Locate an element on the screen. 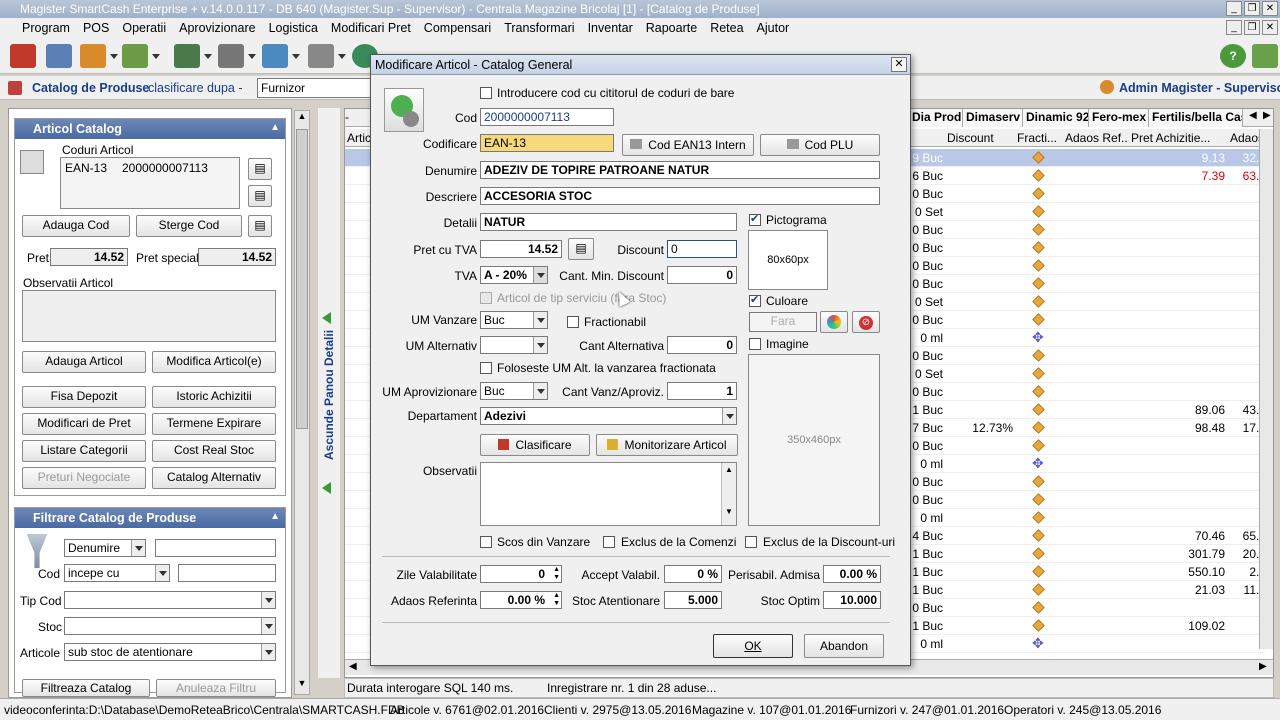 The height and width of the screenshot is (720, 1280). left-button-termene-expirare: Termene Expirare is located at coordinates (214, 424).